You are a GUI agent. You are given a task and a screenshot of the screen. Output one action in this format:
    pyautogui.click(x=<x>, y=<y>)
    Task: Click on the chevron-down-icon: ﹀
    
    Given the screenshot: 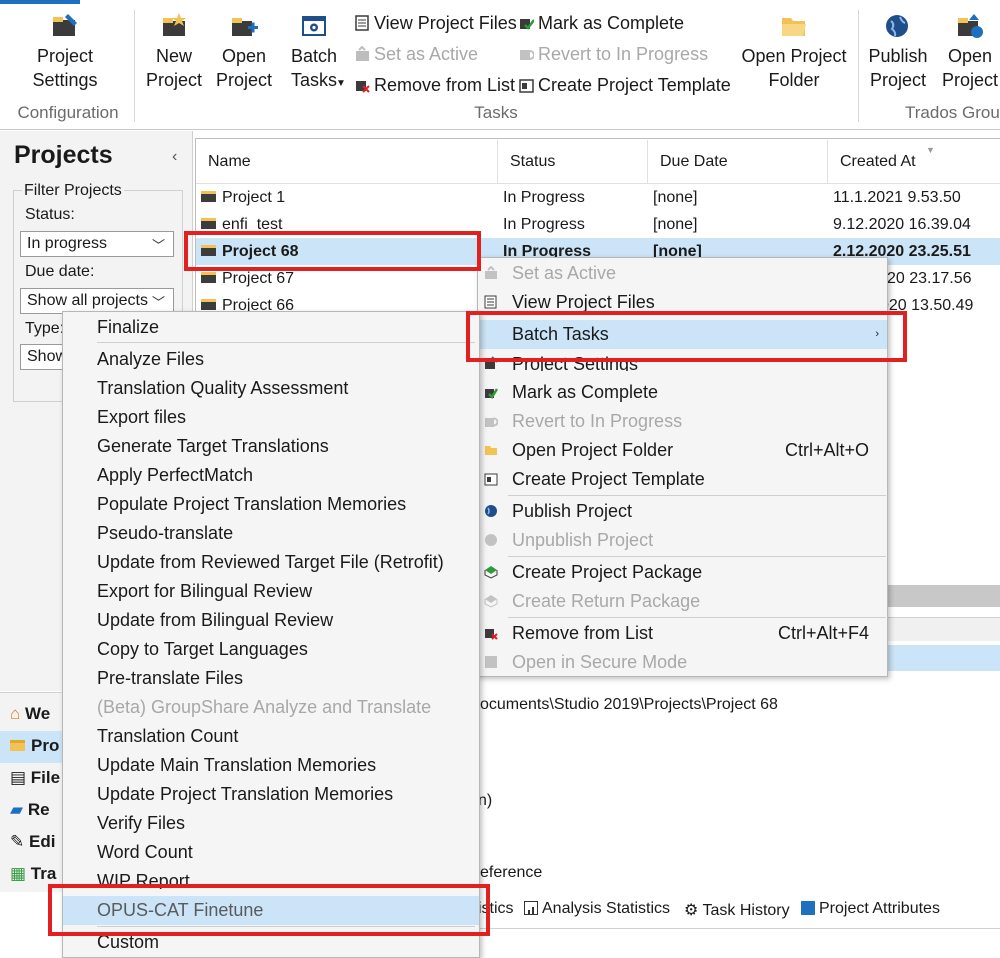 What is the action you would take?
    pyautogui.click(x=158, y=245)
    